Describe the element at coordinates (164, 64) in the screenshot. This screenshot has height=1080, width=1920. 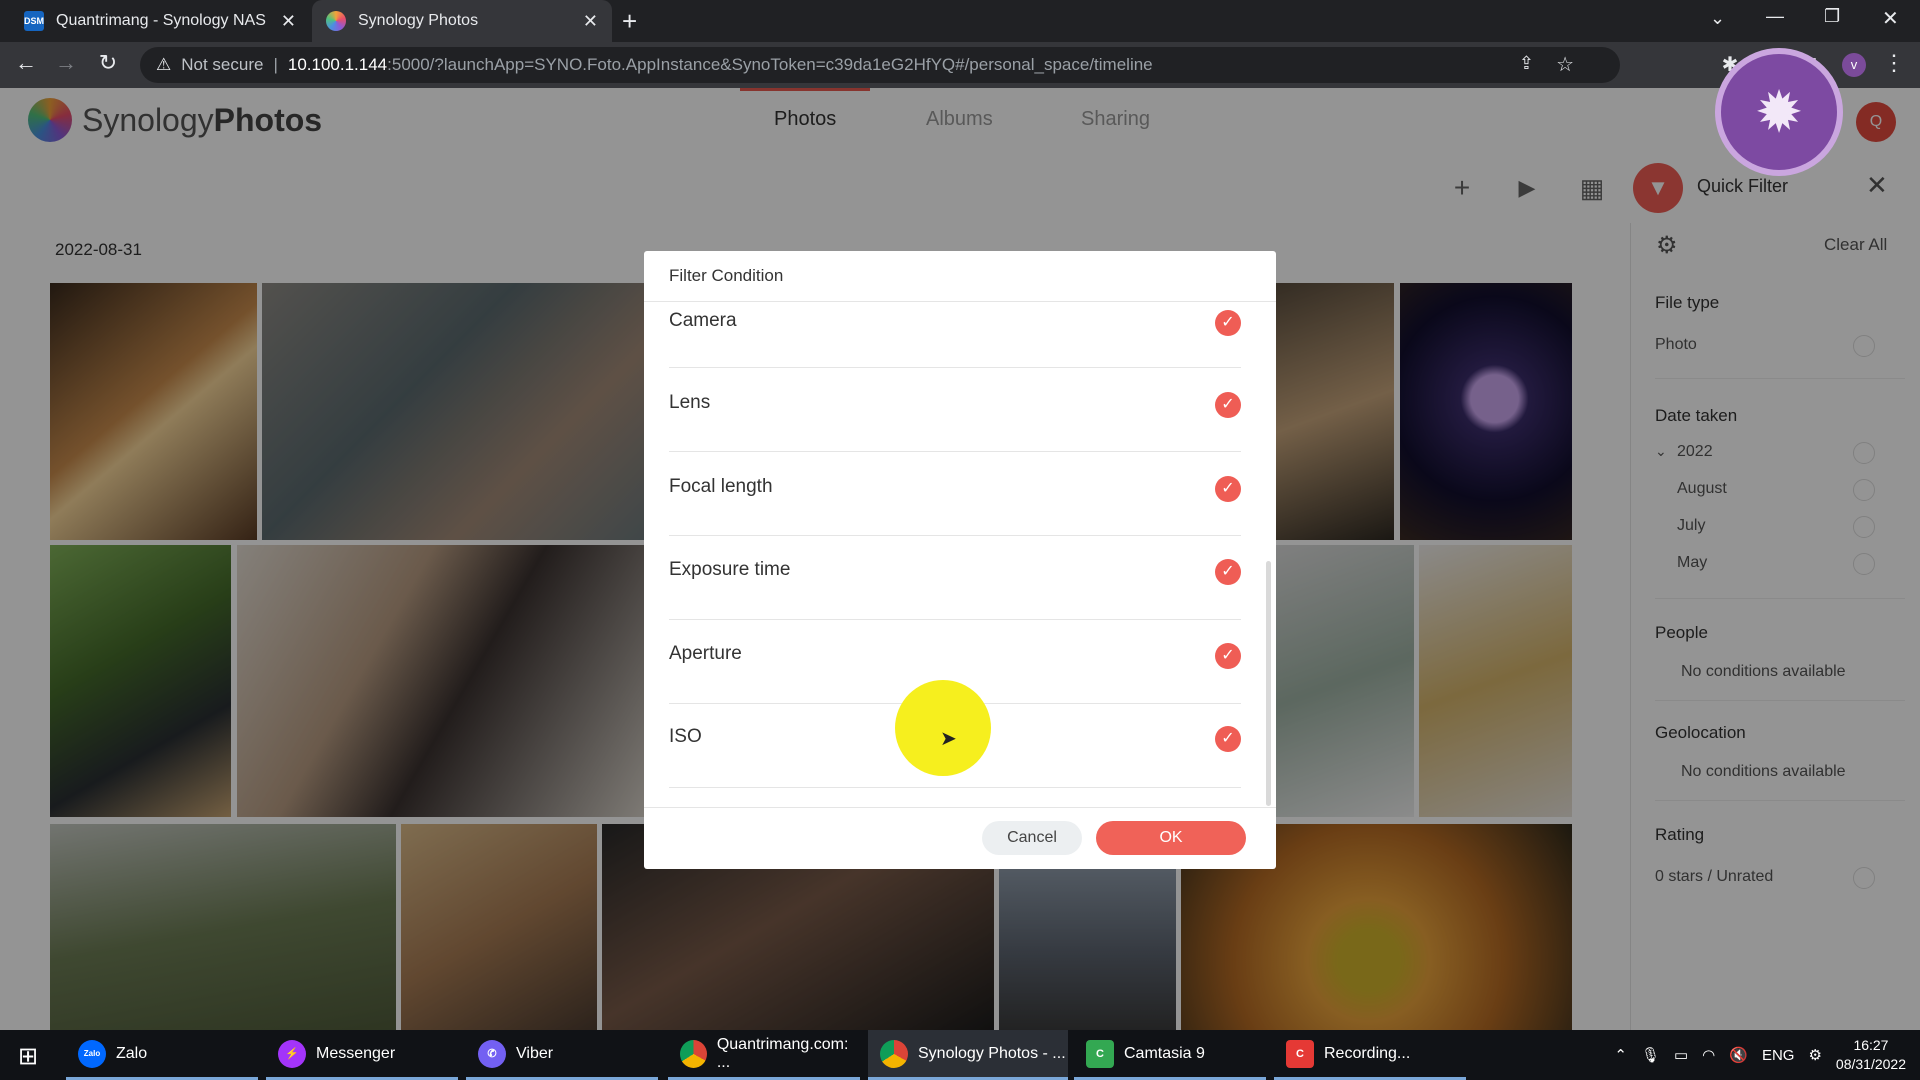
I see `warning-icon: ⚠` at that location.